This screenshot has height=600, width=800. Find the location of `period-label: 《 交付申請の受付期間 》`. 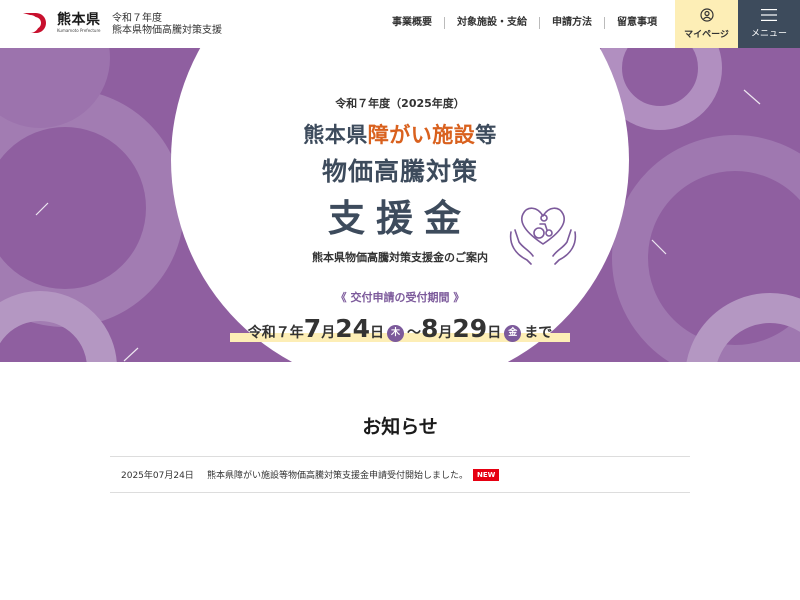

period-label: 《 交付申請の受付期間 》 is located at coordinates (400, 297).